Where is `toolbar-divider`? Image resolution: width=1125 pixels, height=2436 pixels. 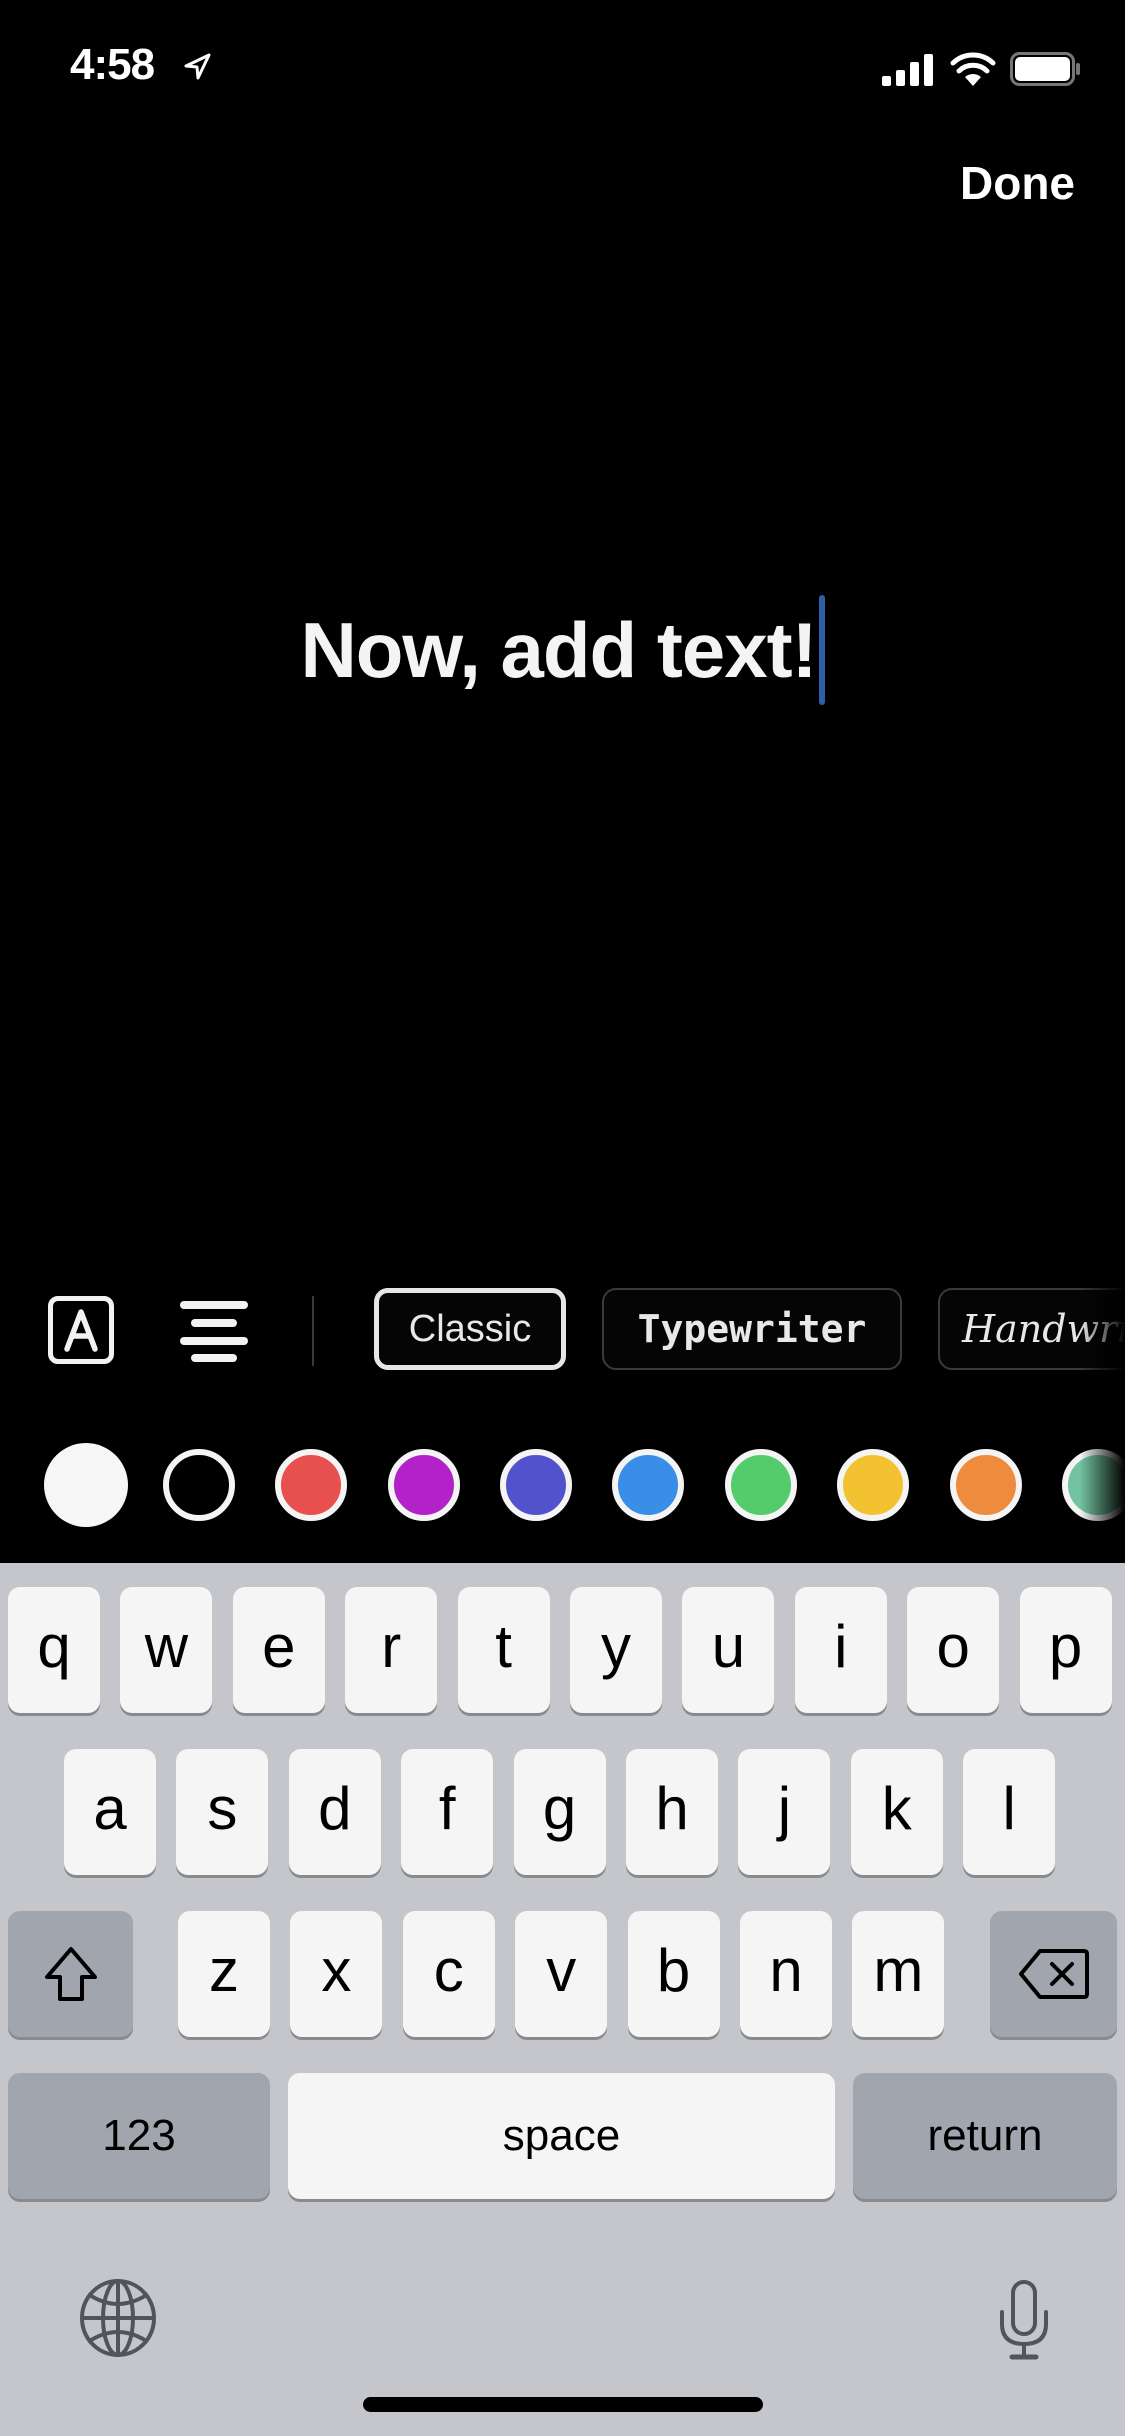
toolbar-divider is located at coordinates (313, 1331).